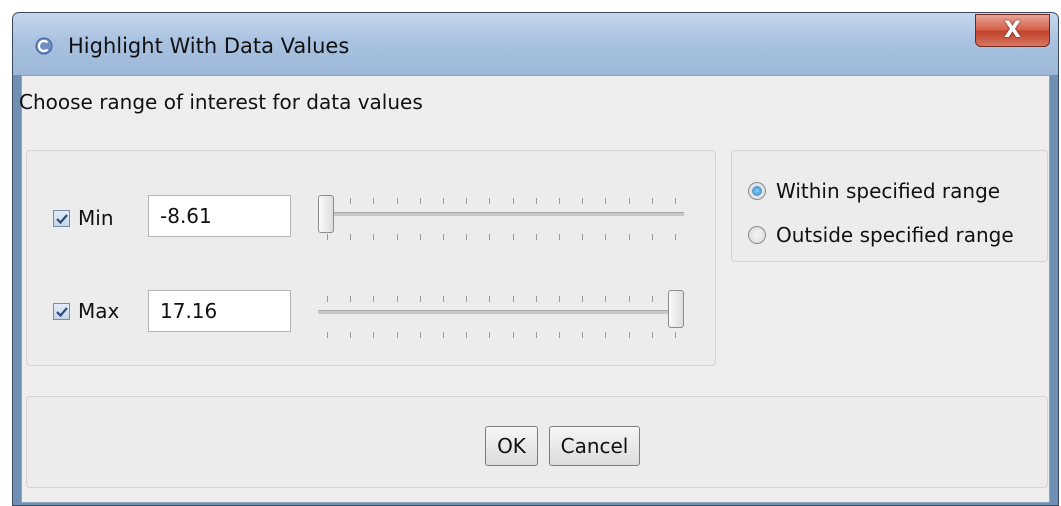 This screenshot has height=506, width=1061. I want to click on app-icon, so click(44, 46).